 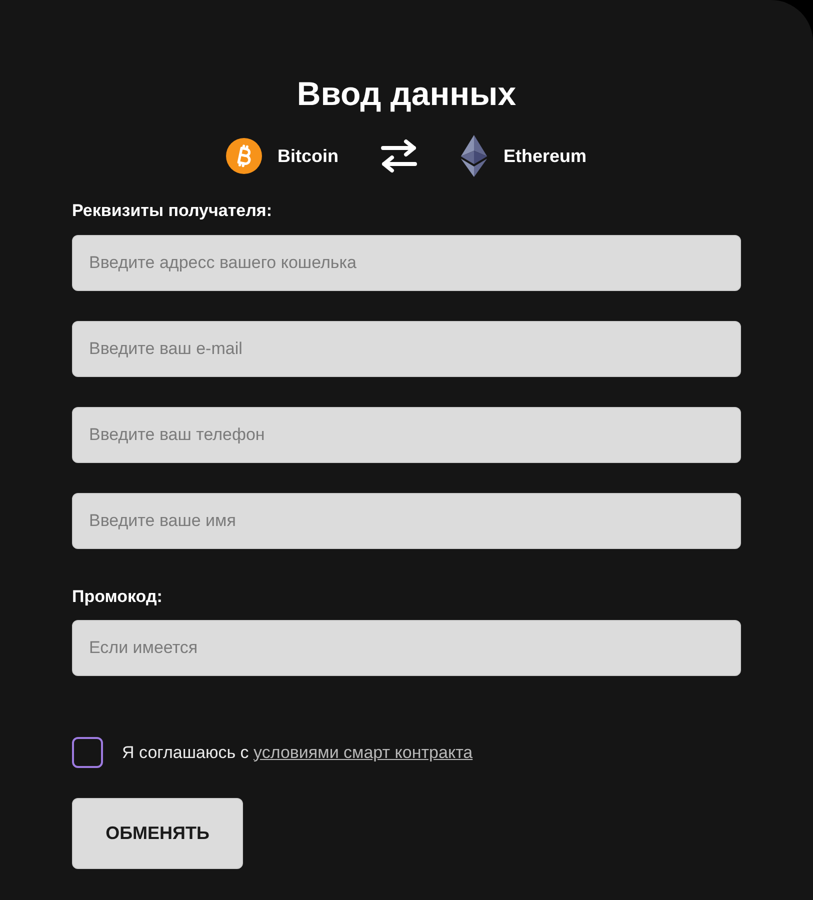 I want to click on exchange-button: ОБМЕНЯТЬ, so click(x=157, y=833).